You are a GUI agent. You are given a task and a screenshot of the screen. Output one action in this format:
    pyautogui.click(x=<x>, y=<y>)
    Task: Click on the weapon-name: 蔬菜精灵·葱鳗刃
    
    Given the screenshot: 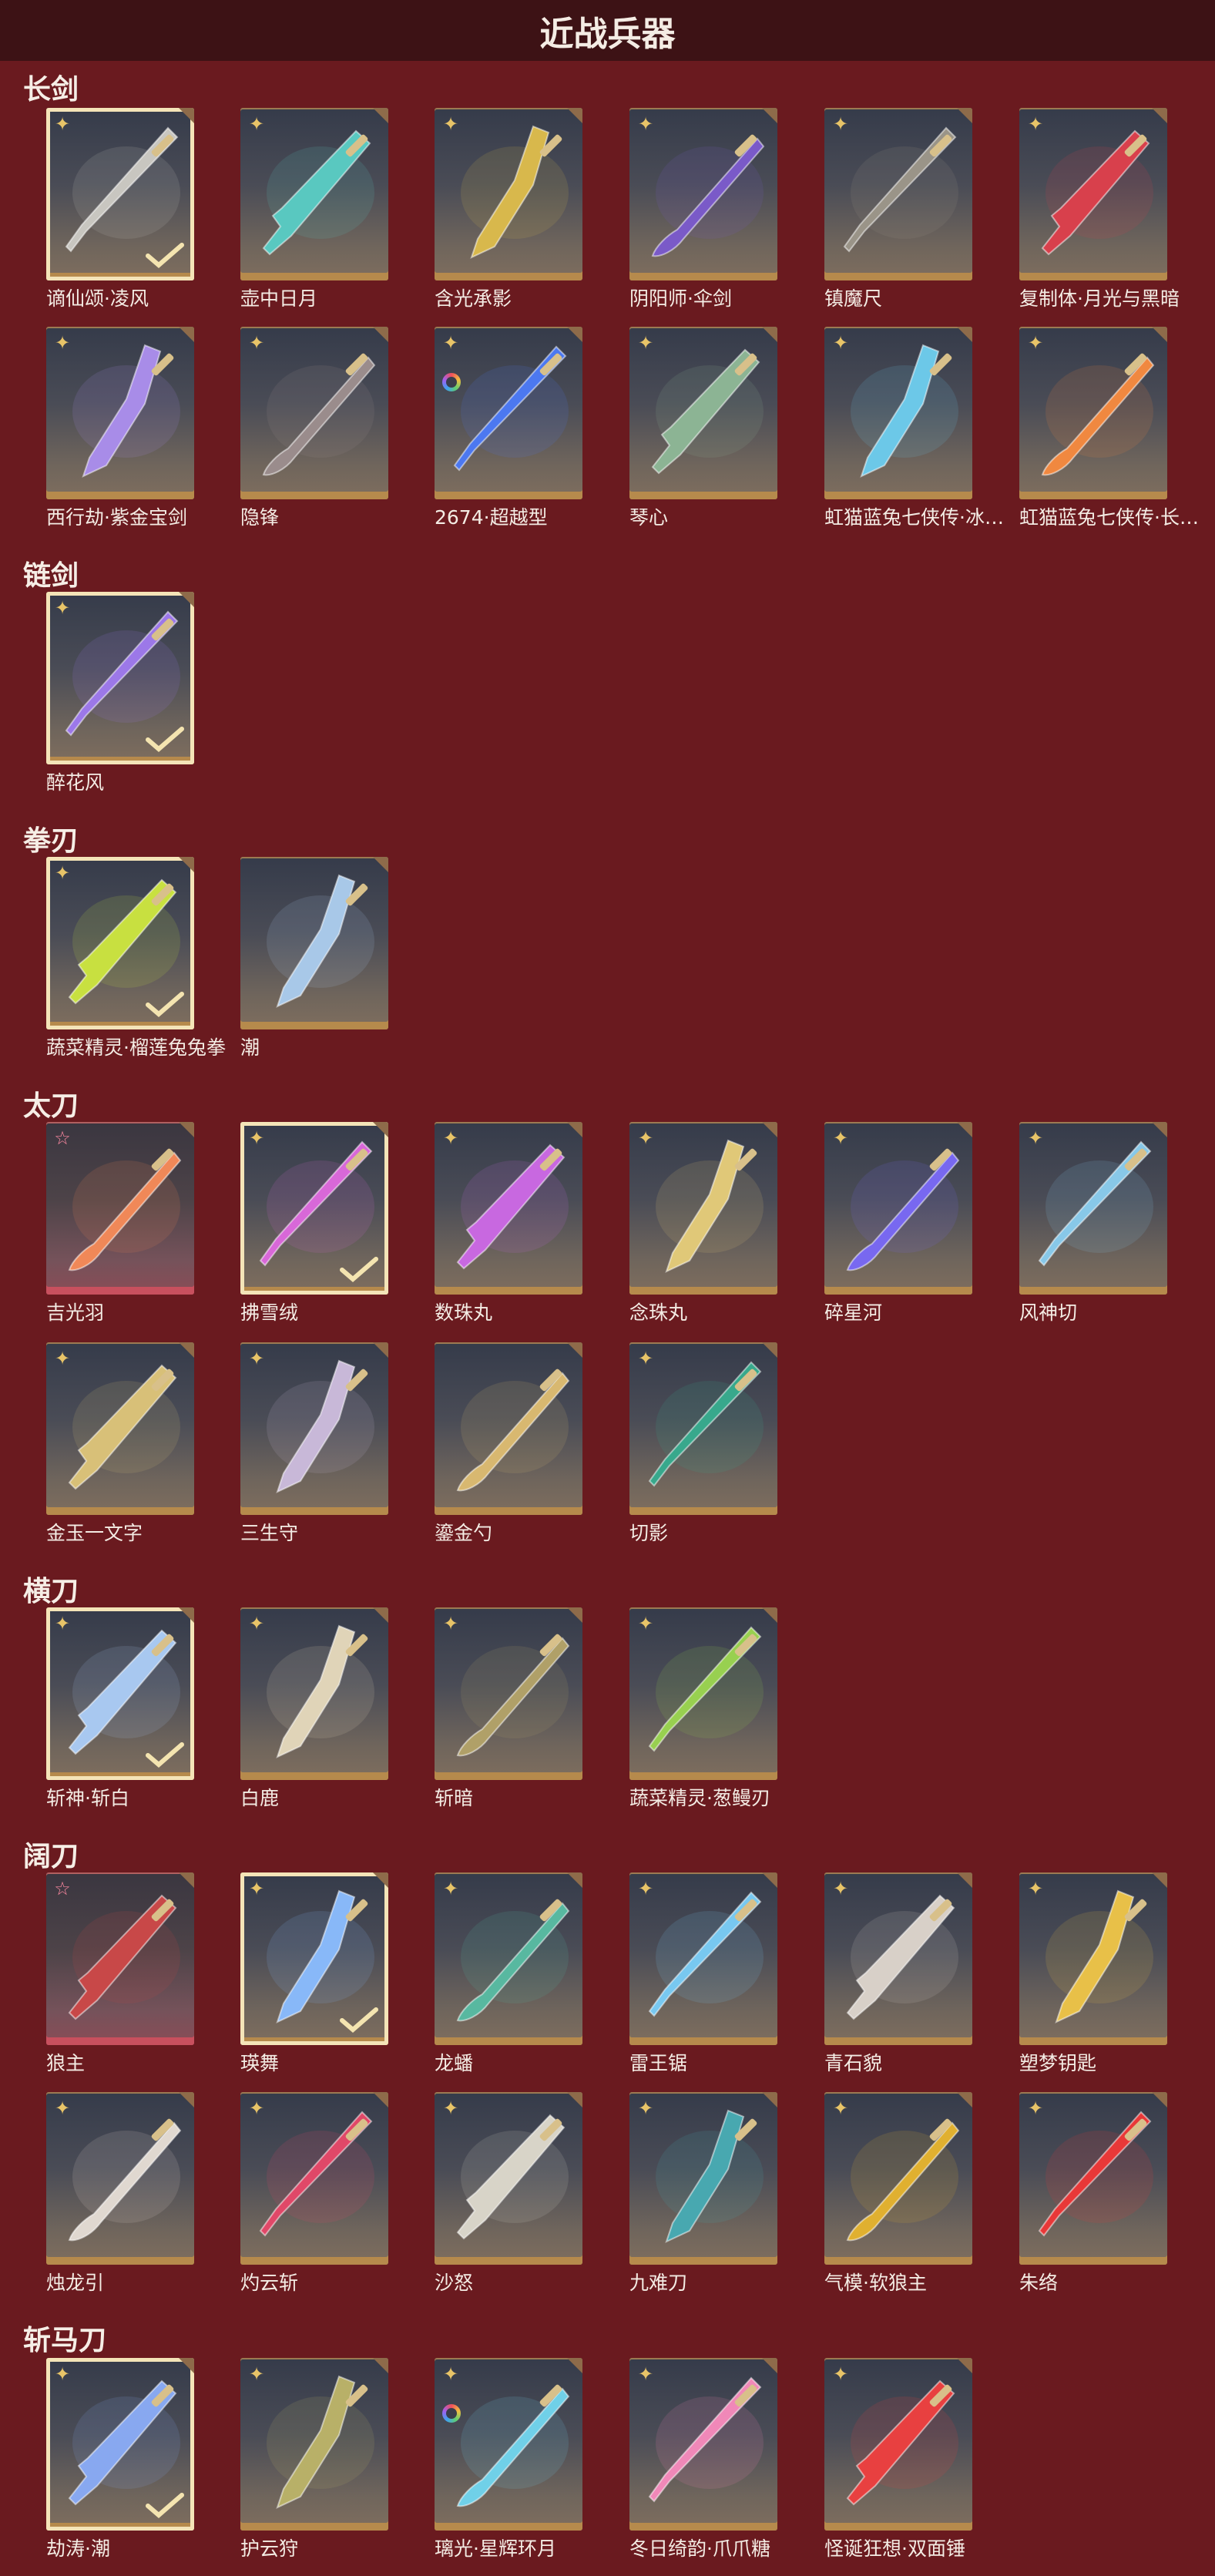 What is the action you would take?
    pyautogui.click(x=699, y=1798)
    